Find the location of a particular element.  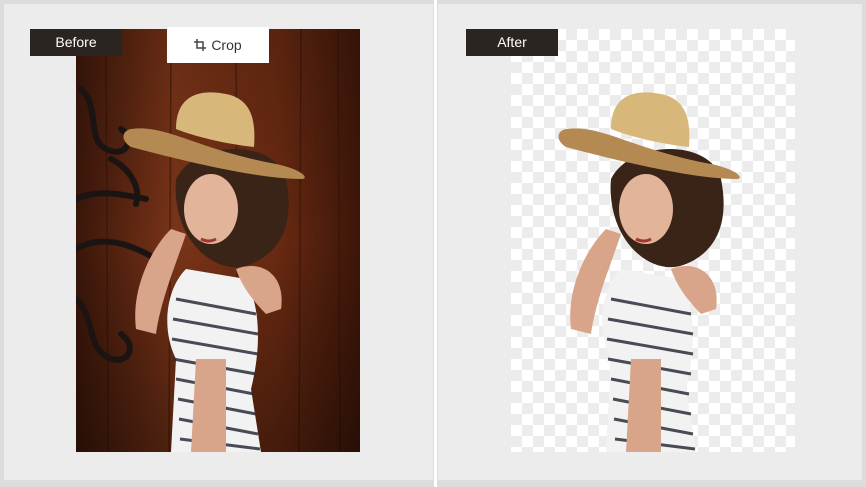

crop-button: Crop is located at coordinates (218, 45).